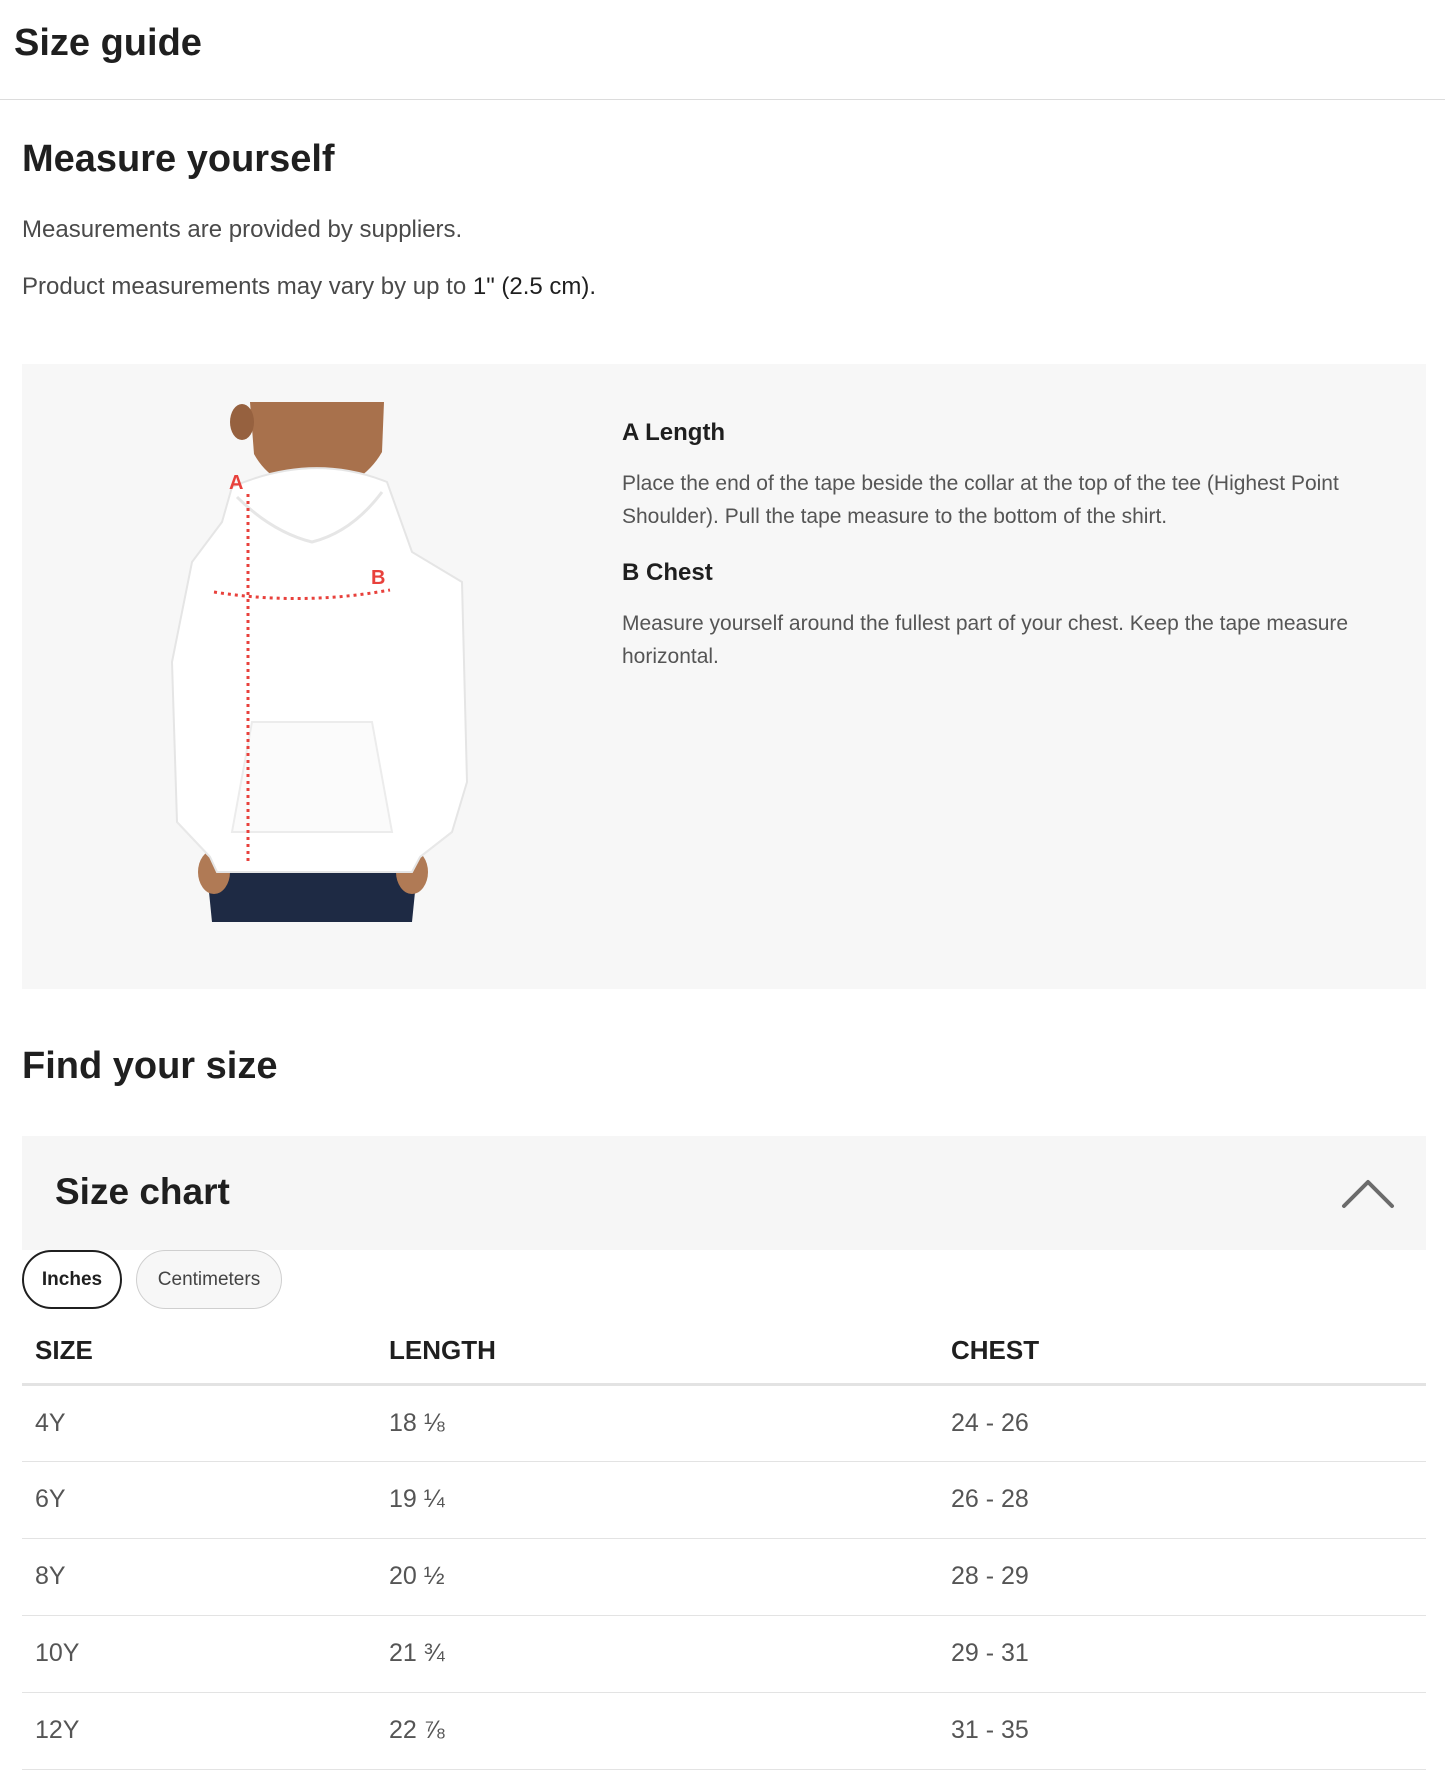 Image resolution: width=1445 pixels, height=1773 pixels. Describe the element at coordinates (724, 1193) in the screenshot. I see `size-chart-accordion-header: Size chart` at that location.